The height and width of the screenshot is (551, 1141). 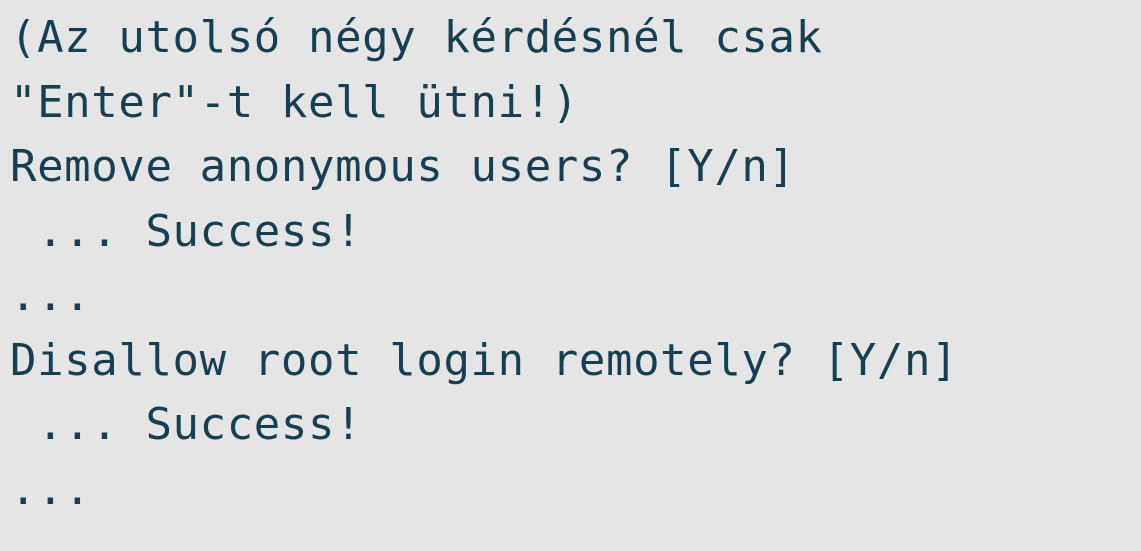 I want to click on terminal-line-prompt-anonymous-users: Remove anonymous users? [Y/n], so click(x=403, y=166).